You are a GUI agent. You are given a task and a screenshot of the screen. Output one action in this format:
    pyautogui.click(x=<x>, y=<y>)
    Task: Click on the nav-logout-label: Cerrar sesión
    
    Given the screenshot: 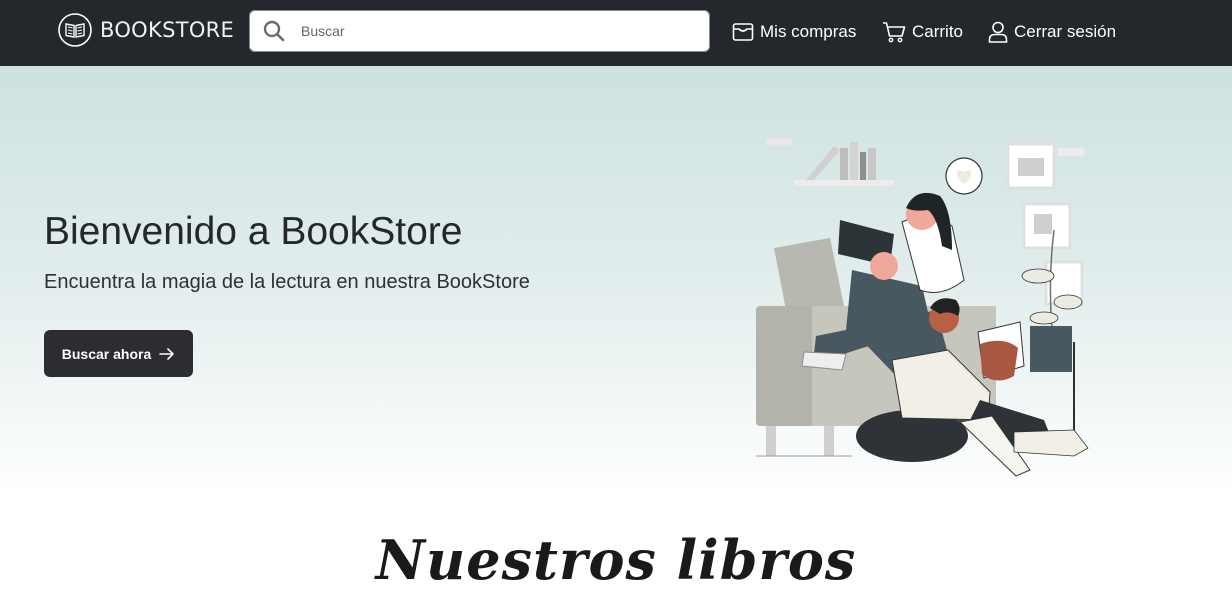 What is the action you would take?
    pyautogui.click(x=1065, y=31)
    